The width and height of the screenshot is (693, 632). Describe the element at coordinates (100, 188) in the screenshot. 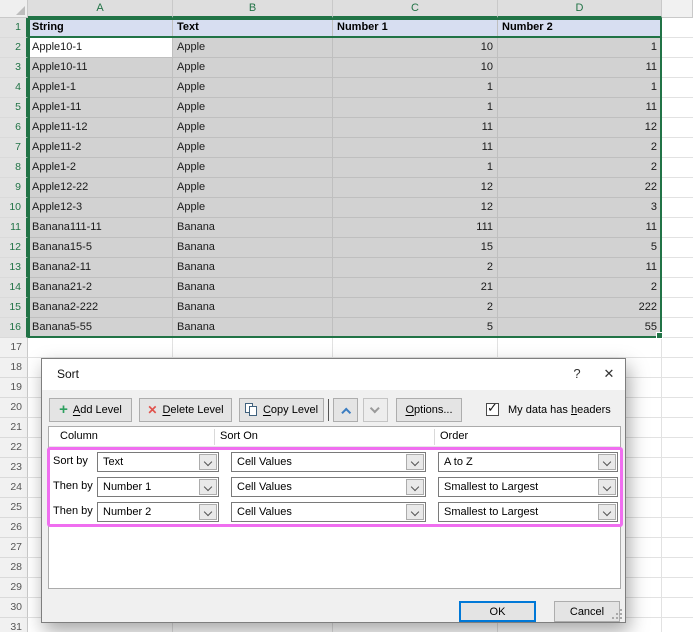

I see `cell: Apple12-22` at that location.